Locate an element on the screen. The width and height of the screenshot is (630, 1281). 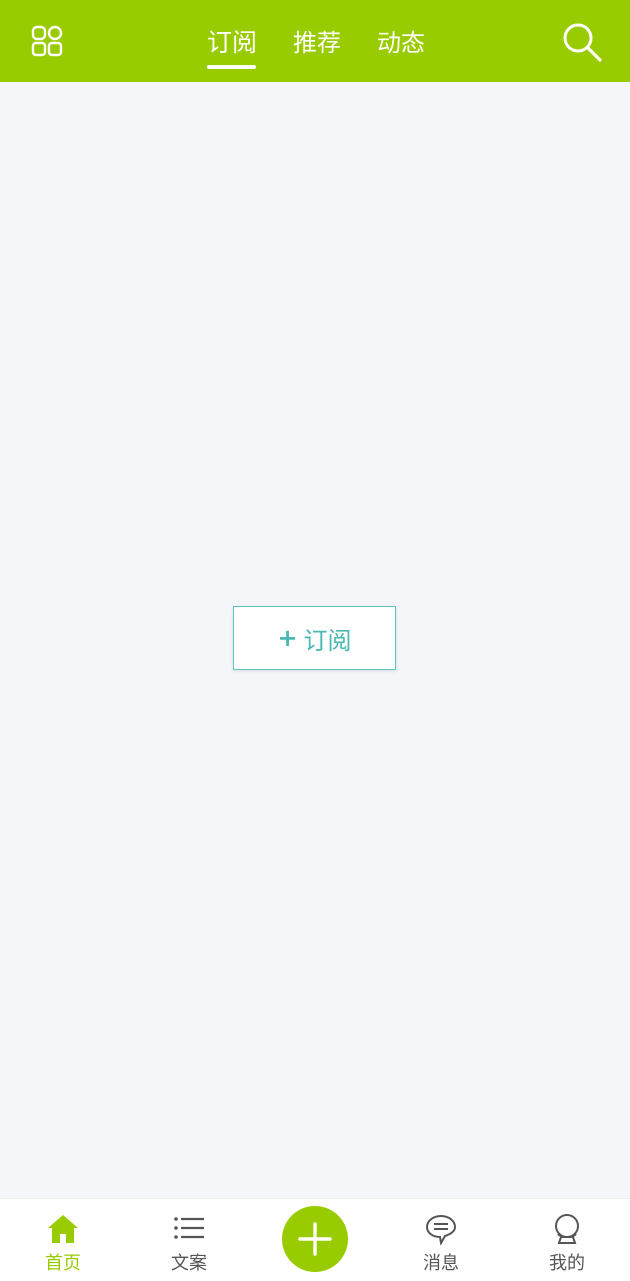
home-icon is located at coordinates (63, 1229).